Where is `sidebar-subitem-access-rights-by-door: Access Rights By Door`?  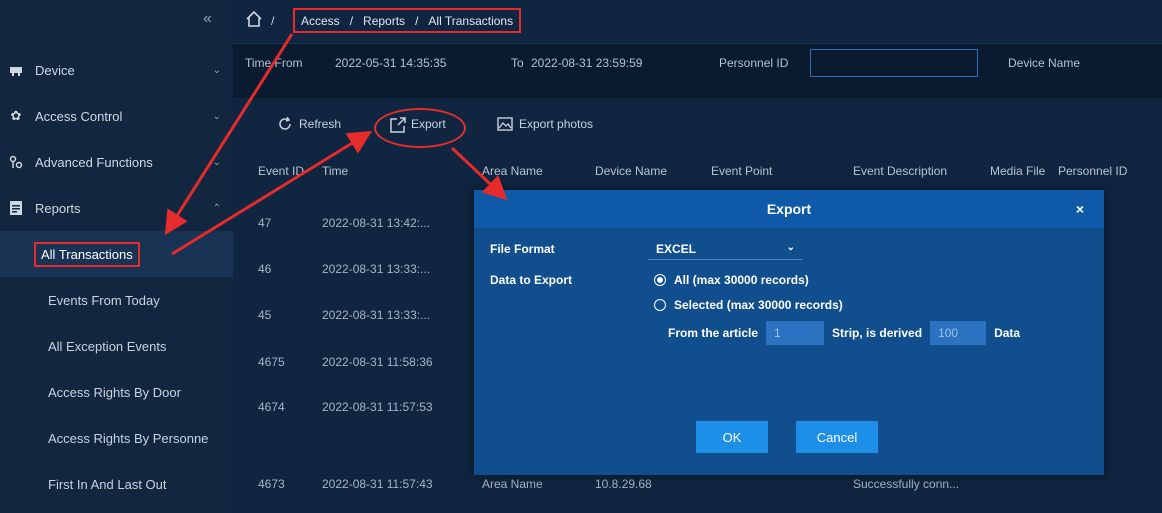 sidebar-subitem-access-rights-by-door: Access Rights By Door is located at coordinates (116, 392).